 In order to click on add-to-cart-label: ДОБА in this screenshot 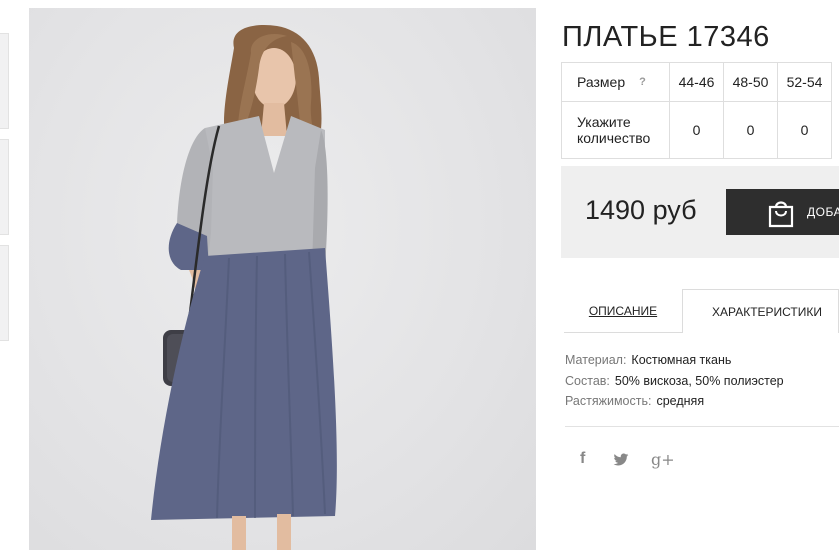, I will do `click(823, 212)`.